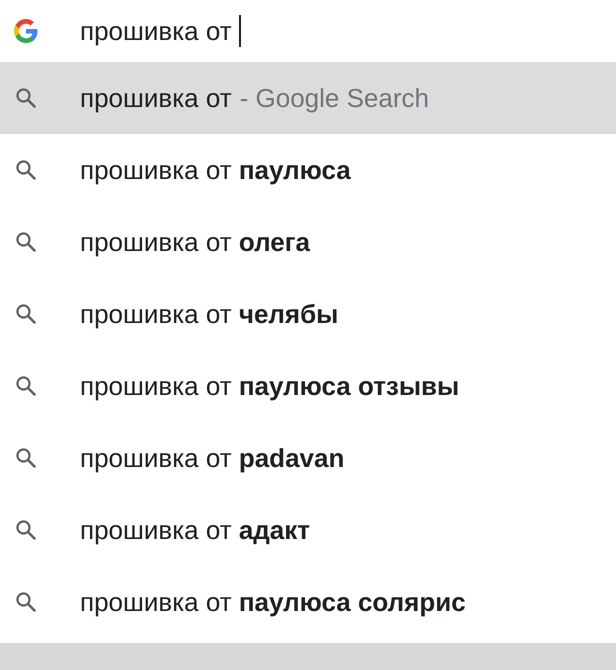  I want to click on suggestion-item: прошивка от паулюса солярис, so click(308, 602).